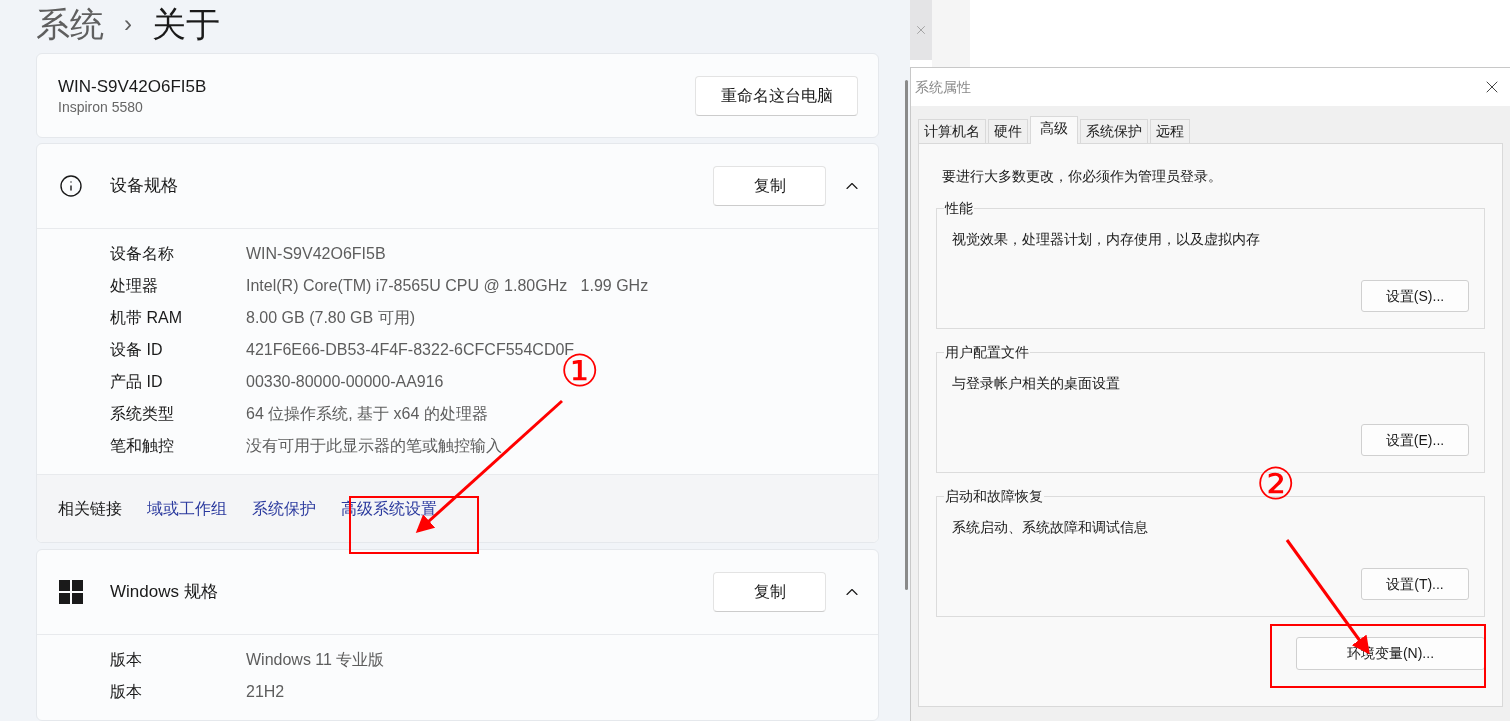  Describe the element at coordinates (330, 318) in the screenshot. I see `spec-value: 8.00 GB (7.80 GB 可用)` at that location.